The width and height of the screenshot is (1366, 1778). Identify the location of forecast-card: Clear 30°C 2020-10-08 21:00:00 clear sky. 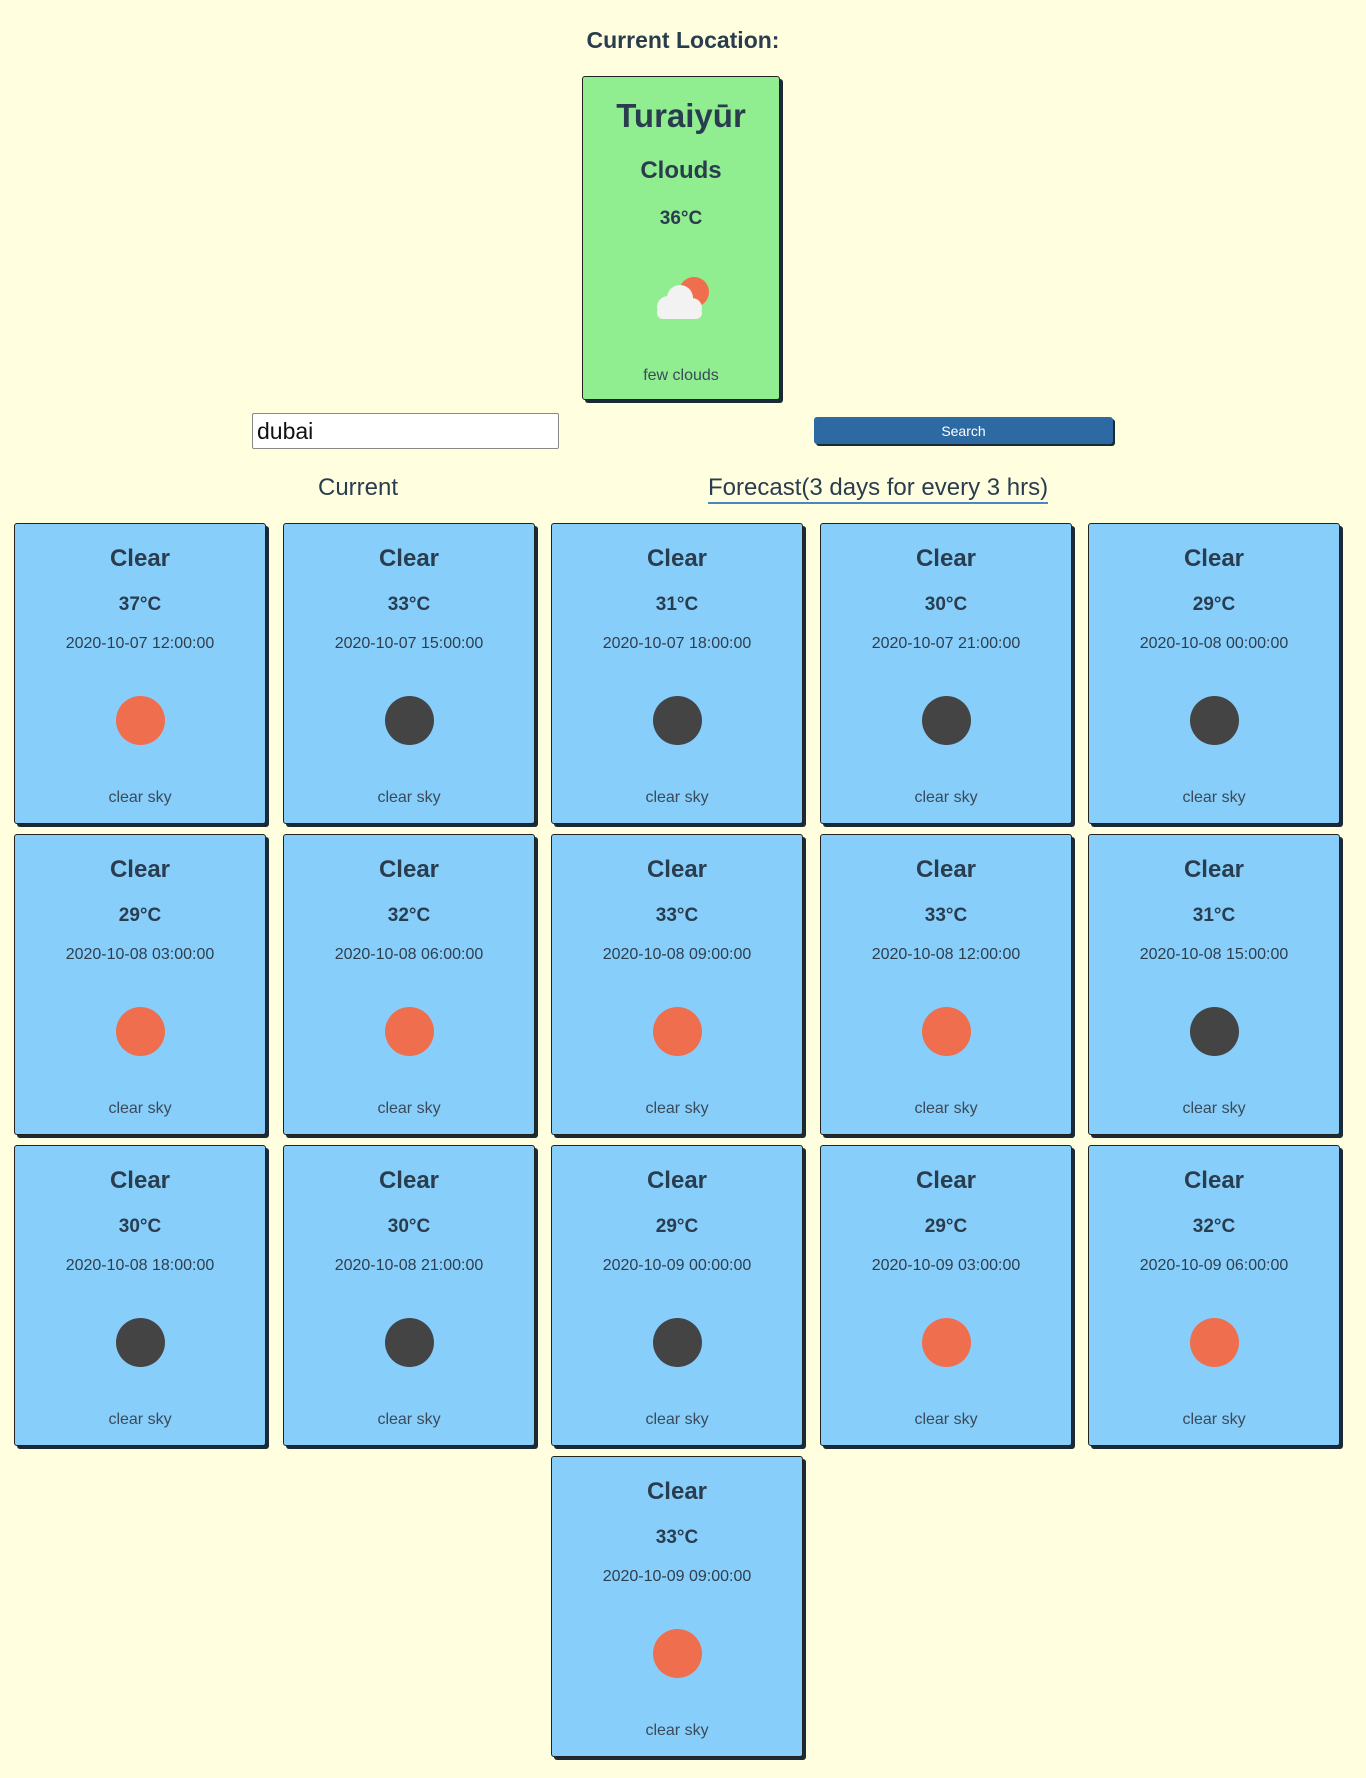
(409, 1295).